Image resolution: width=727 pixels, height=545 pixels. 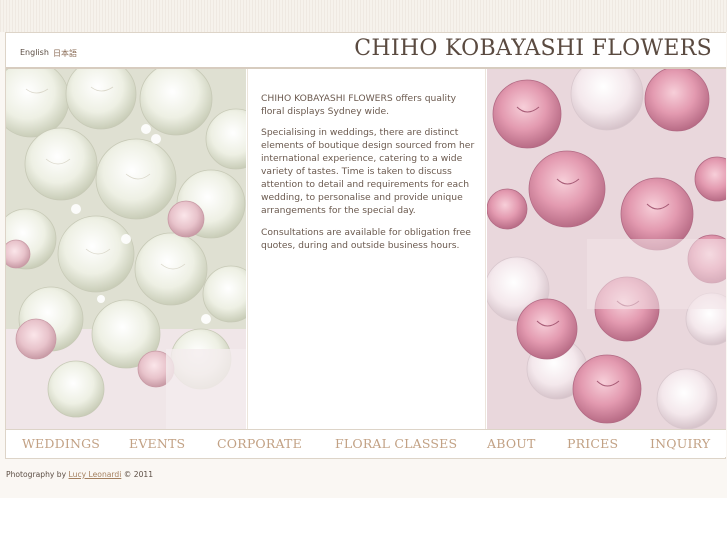 I want to click on nav-events: EVENTS, so click(x=157, y=443).